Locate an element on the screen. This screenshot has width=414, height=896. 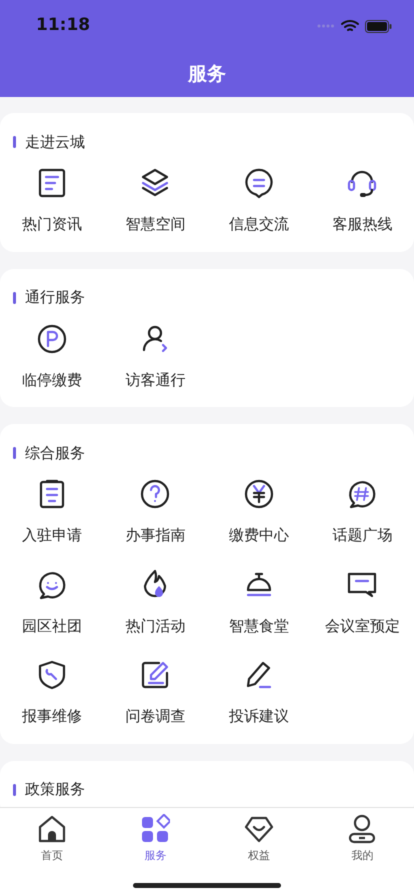
hashtag-bubble-icon is located at coordinates (362, 494).